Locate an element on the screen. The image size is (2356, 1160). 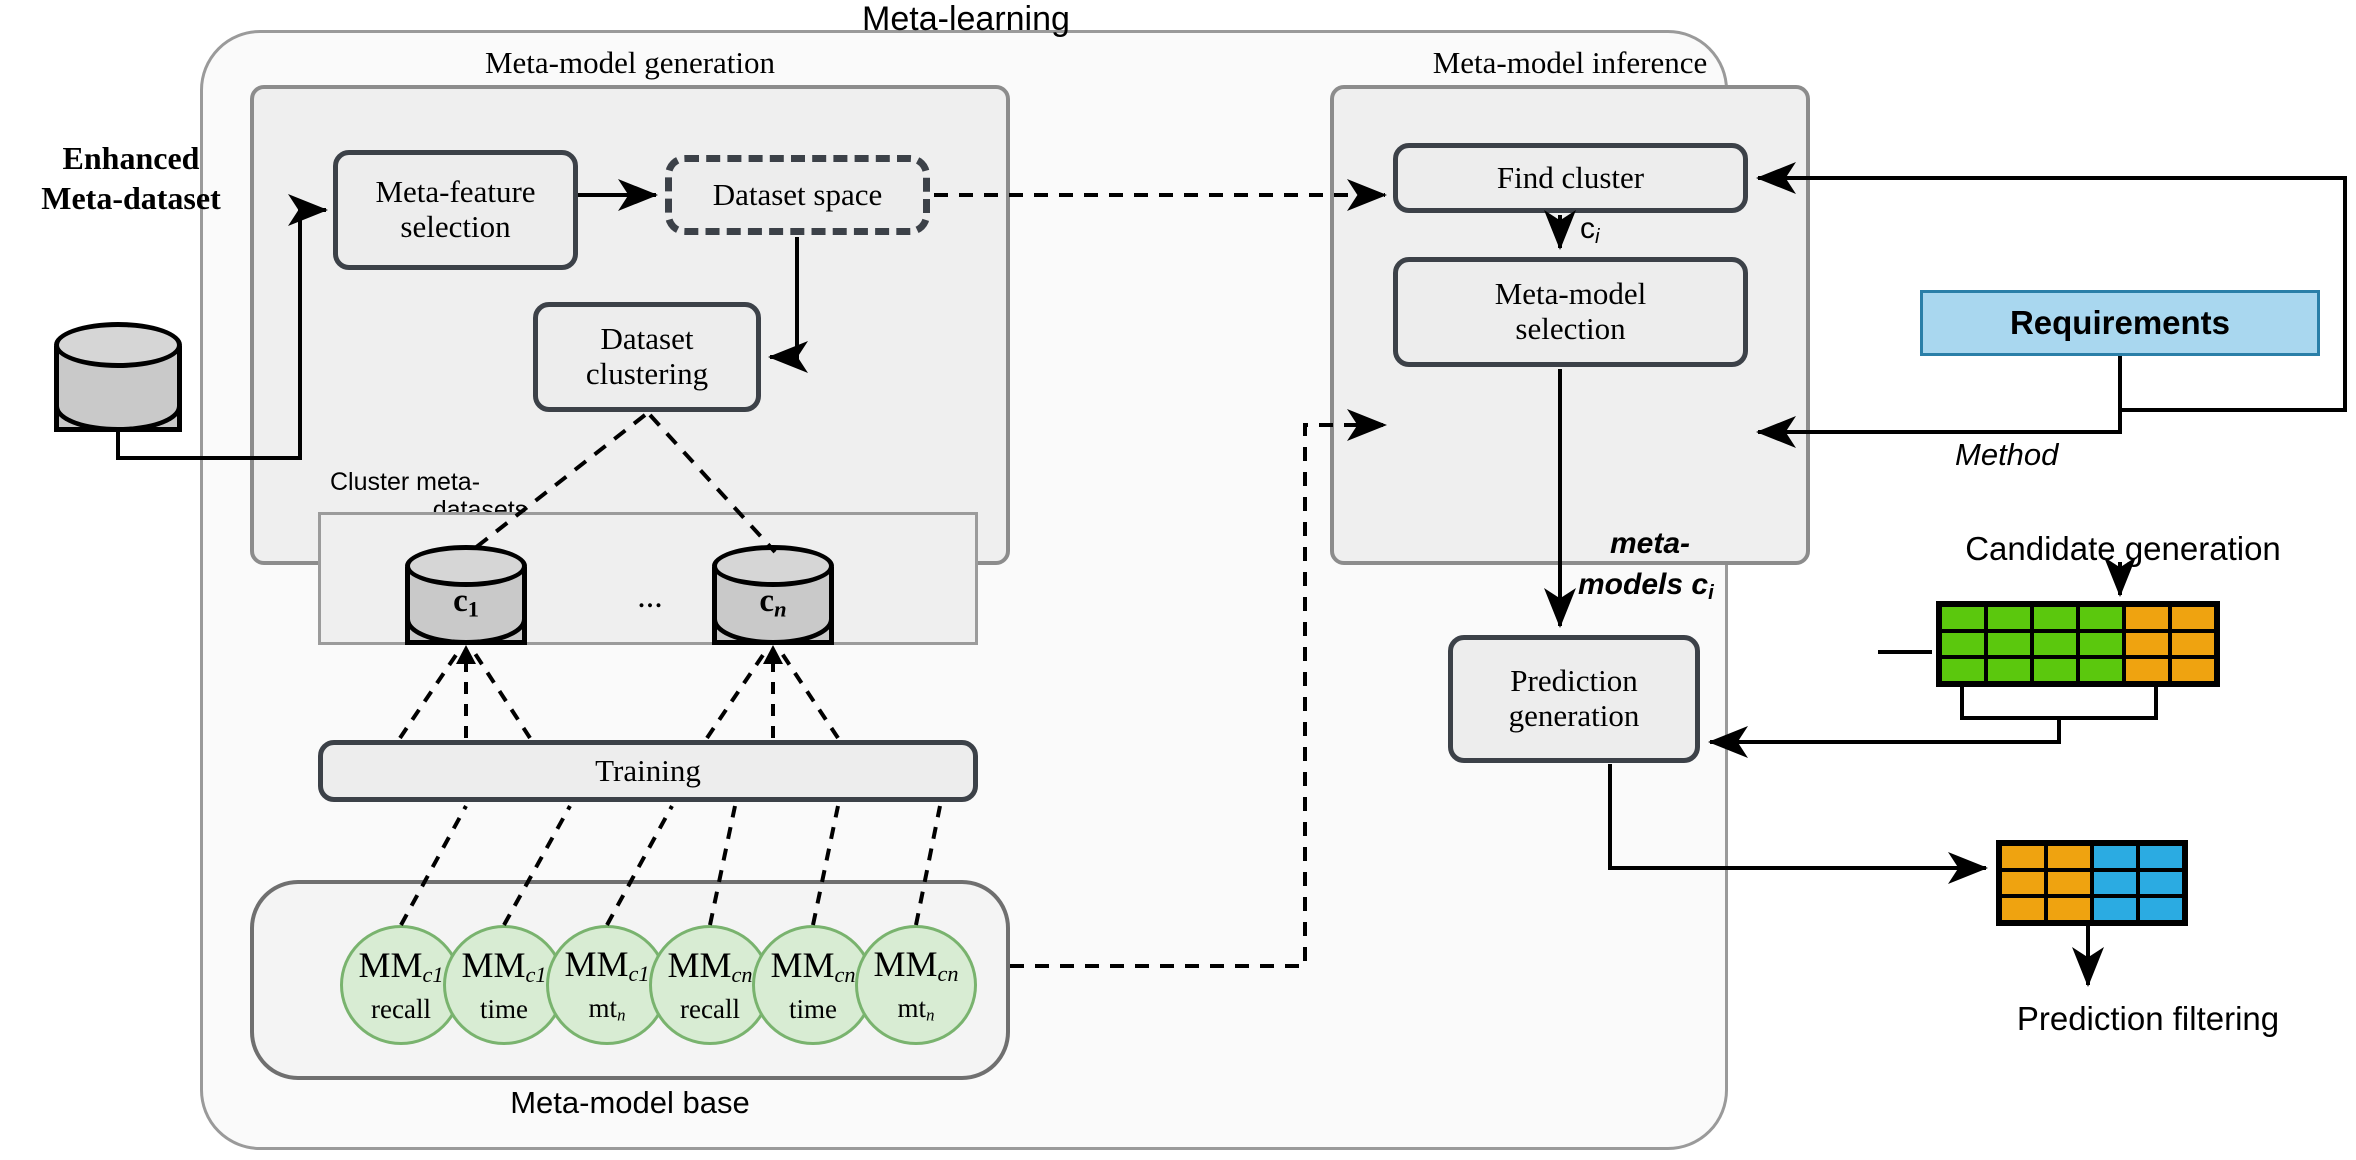
method-edge-label: Method is located at coordinates (2007, 454).